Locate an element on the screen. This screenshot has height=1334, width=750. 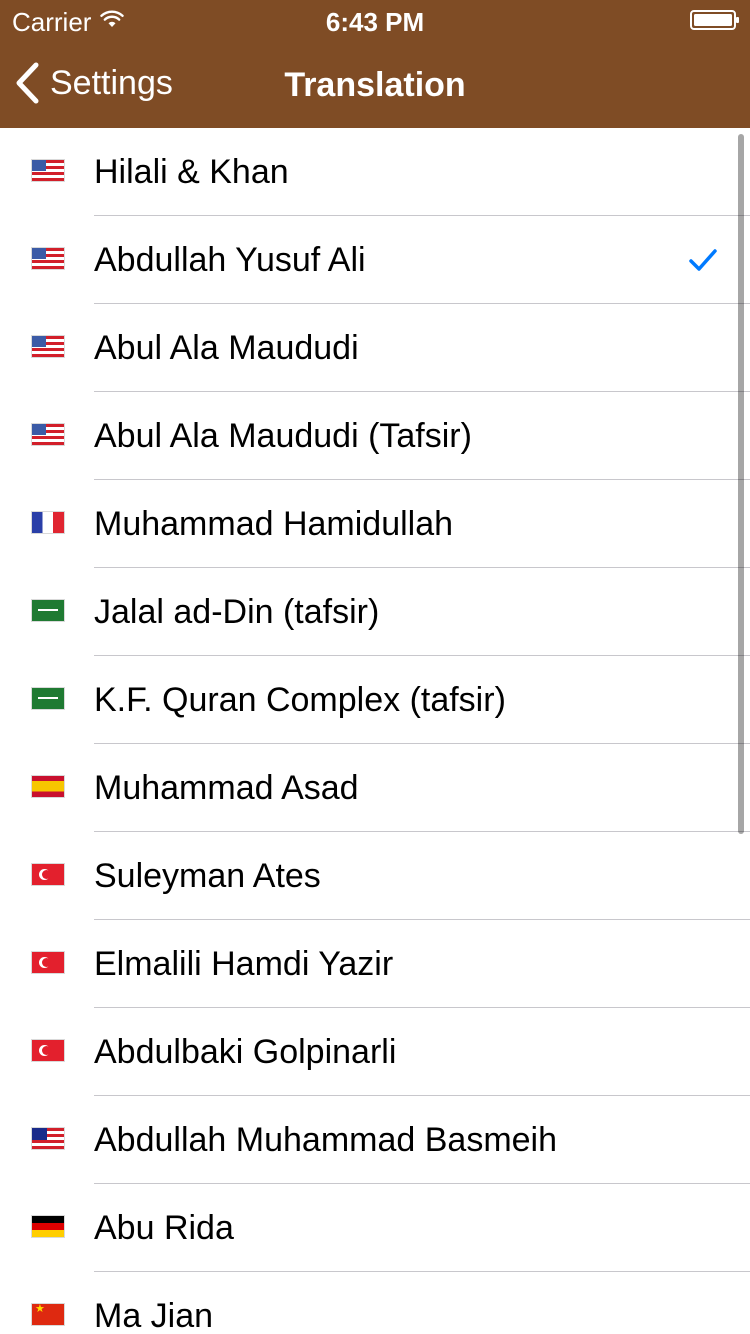
translation-row: Elmalili Hamdi Yazir is located at coordinates (375, 964).